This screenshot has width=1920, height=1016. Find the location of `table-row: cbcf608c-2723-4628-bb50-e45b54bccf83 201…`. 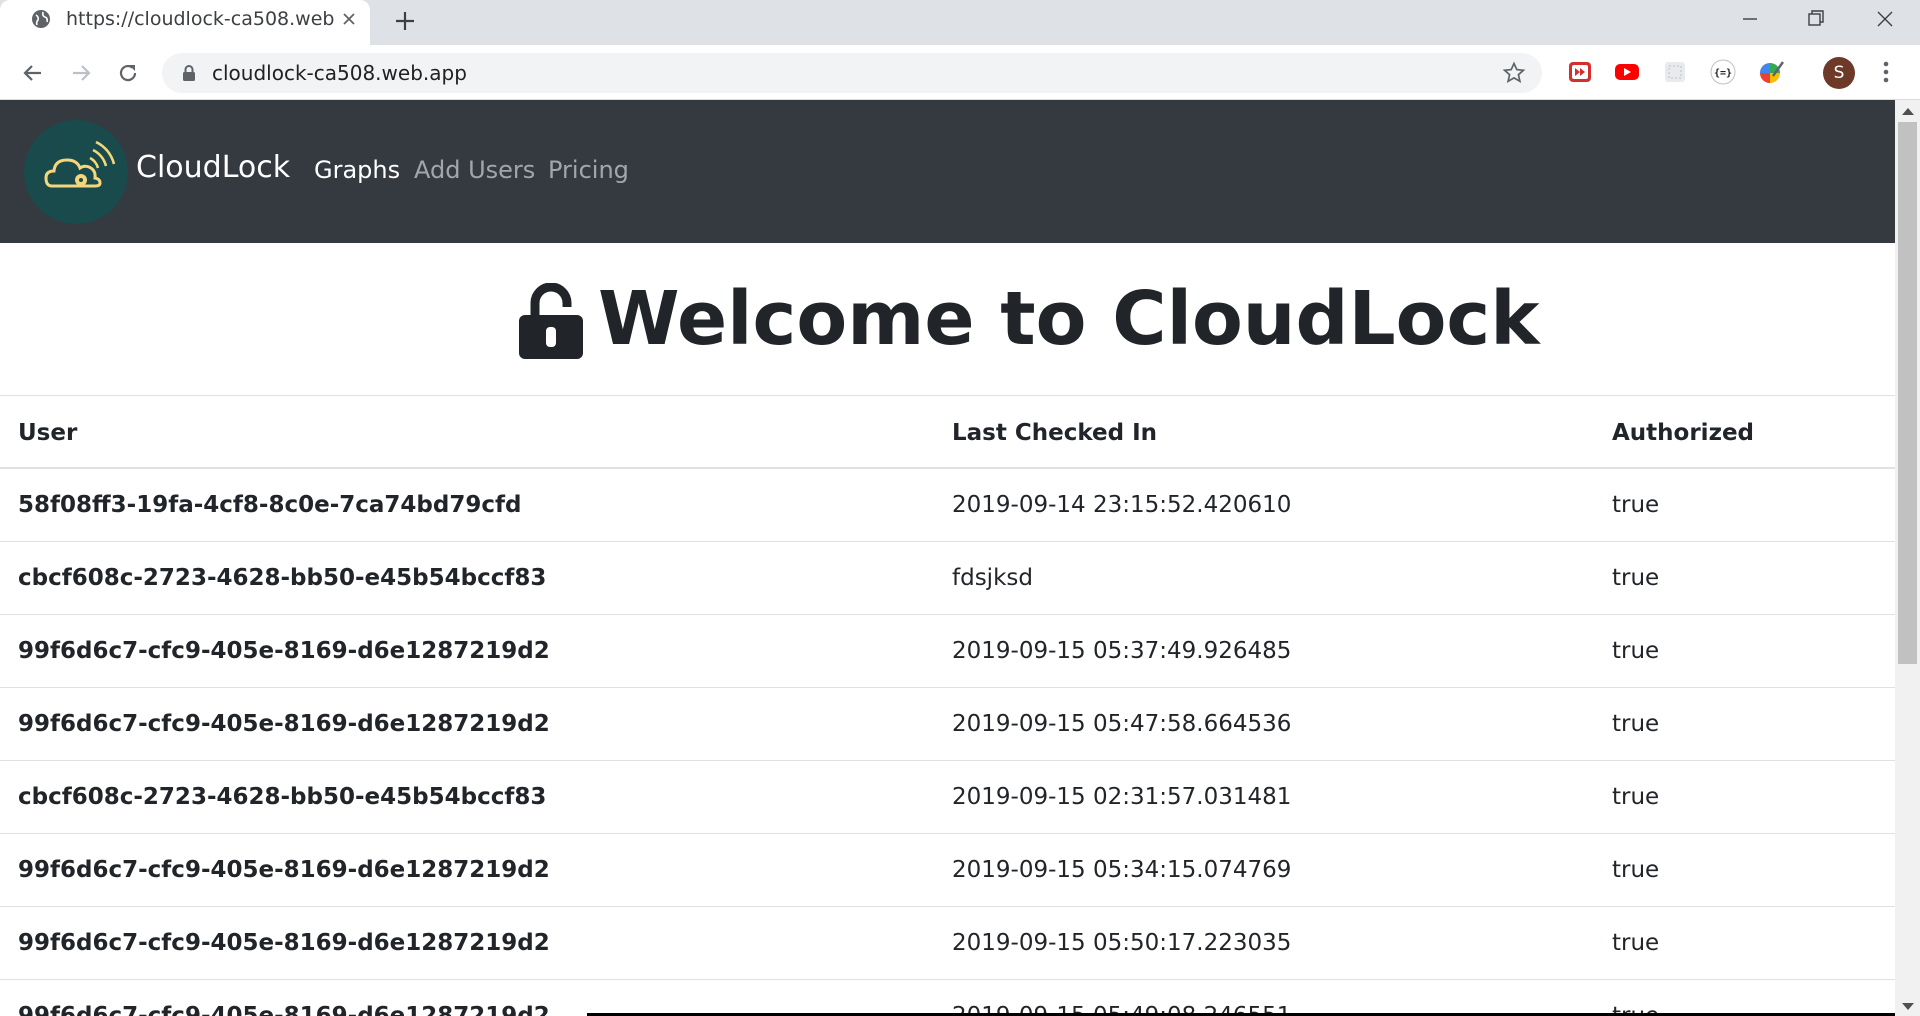

table-row: cbcf608c-2723-4628-bb50-e45b54bccf83 201… is located at coordinates (947, 797).